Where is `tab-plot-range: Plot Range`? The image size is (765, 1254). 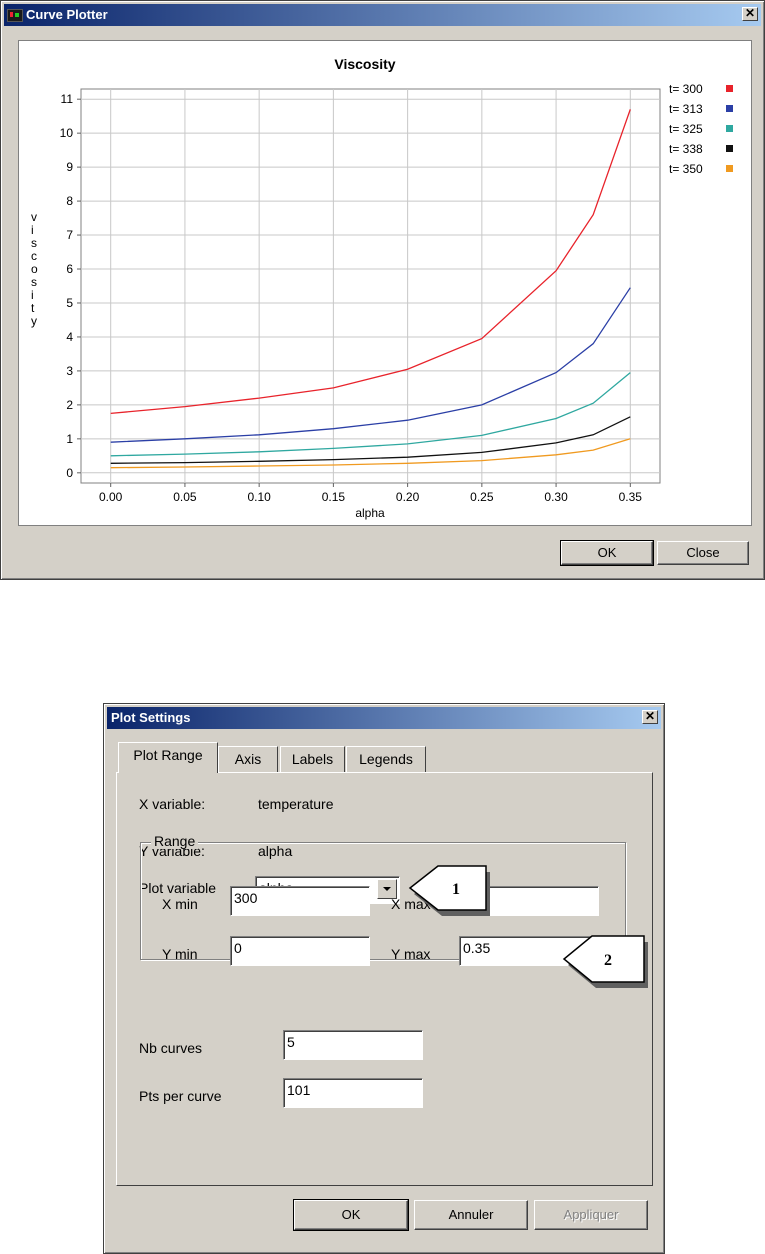 tab-plot-range: Plot Range is located at coordinates (168, 757).